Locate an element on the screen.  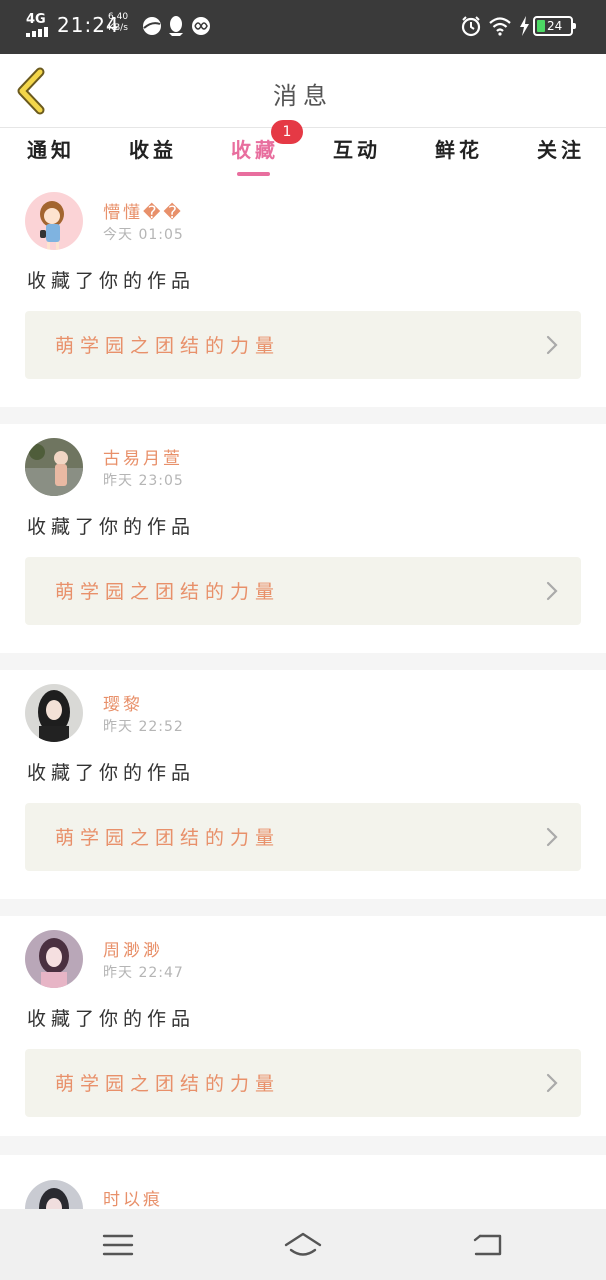
network-type: 4G is located at coordinates (36, 19).